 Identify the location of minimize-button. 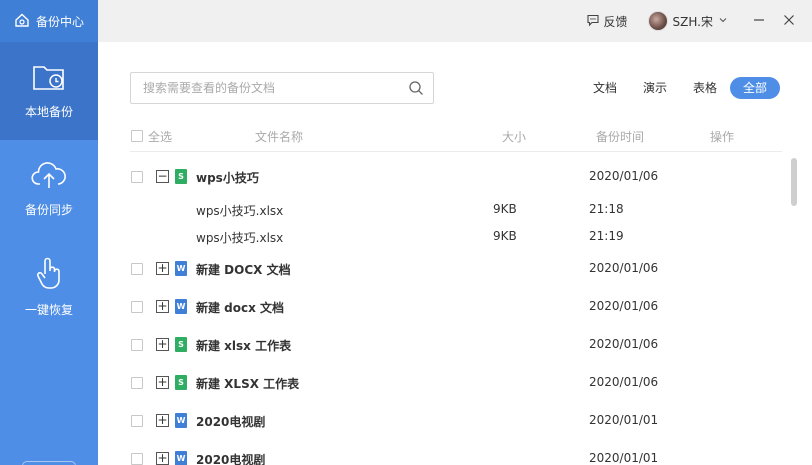
(759, 21).